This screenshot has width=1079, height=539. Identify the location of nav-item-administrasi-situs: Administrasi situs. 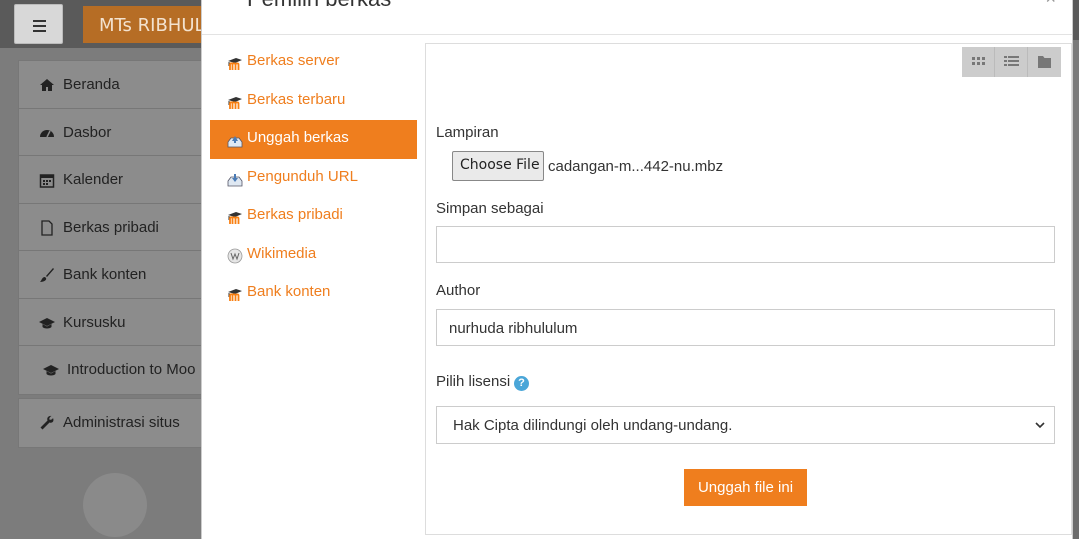
(113, 423).